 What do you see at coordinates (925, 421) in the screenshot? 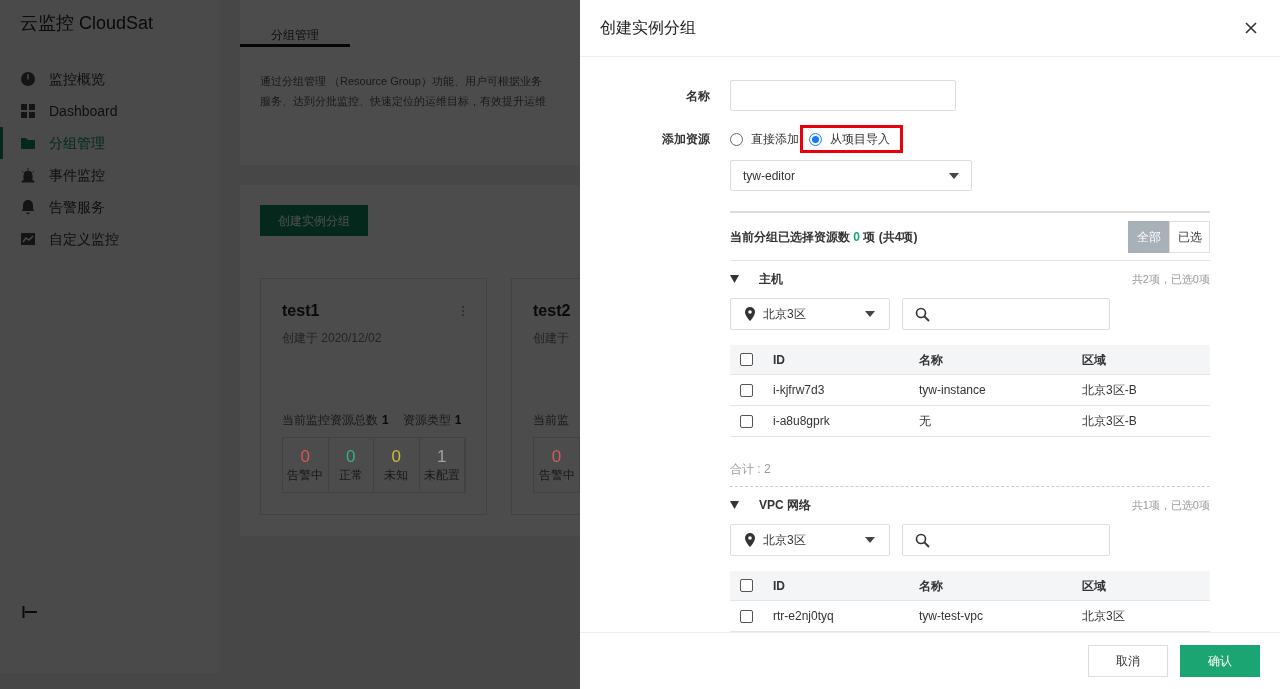
I see `table-cell-text: 无` at bounding box center [925, 421].